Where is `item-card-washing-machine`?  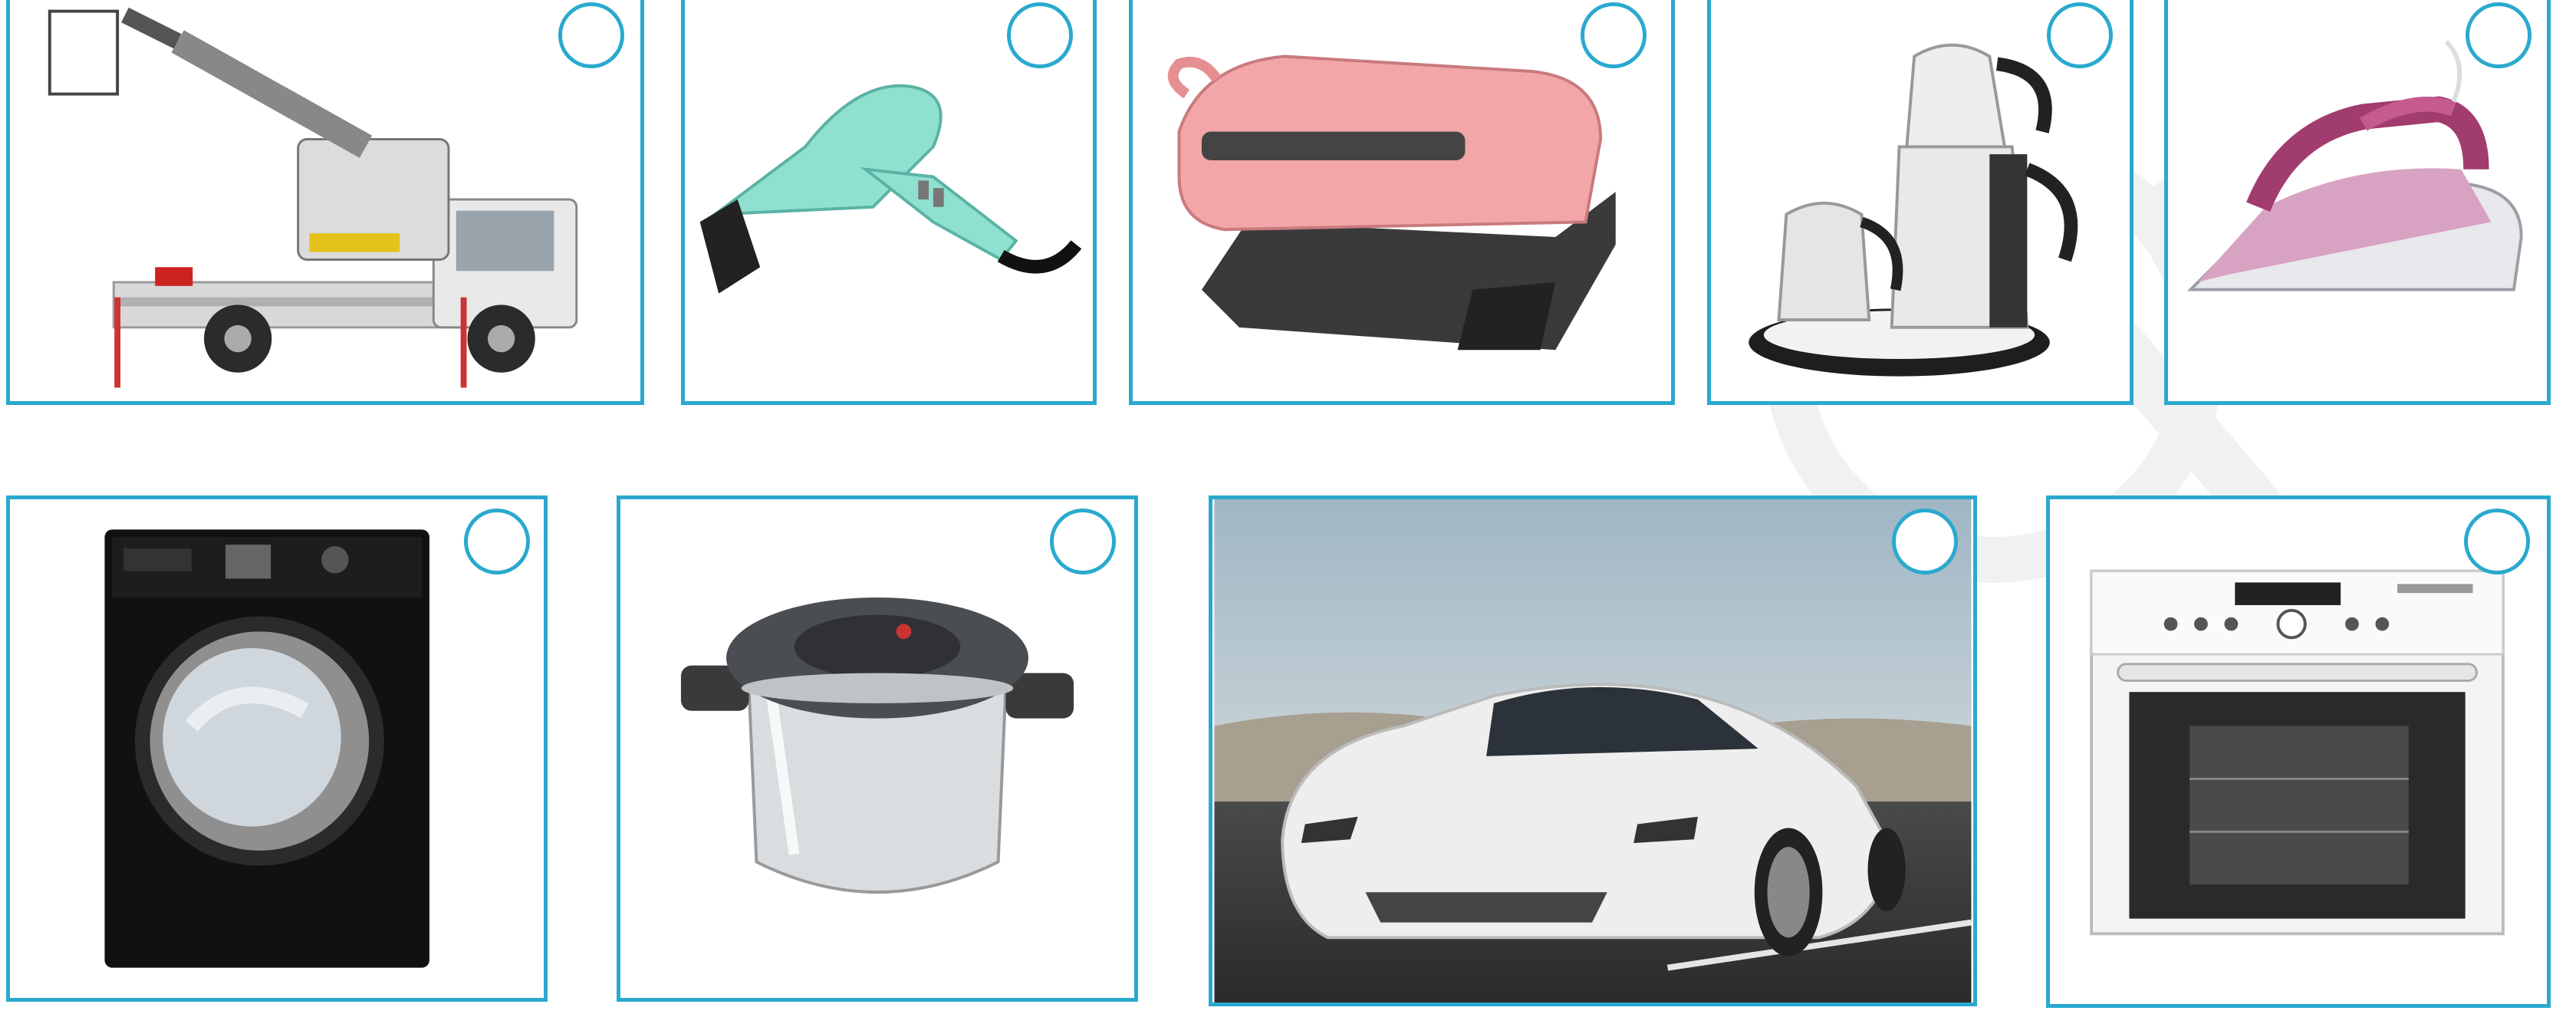
item-card-washing-machine is located at coordinates (277, 748).